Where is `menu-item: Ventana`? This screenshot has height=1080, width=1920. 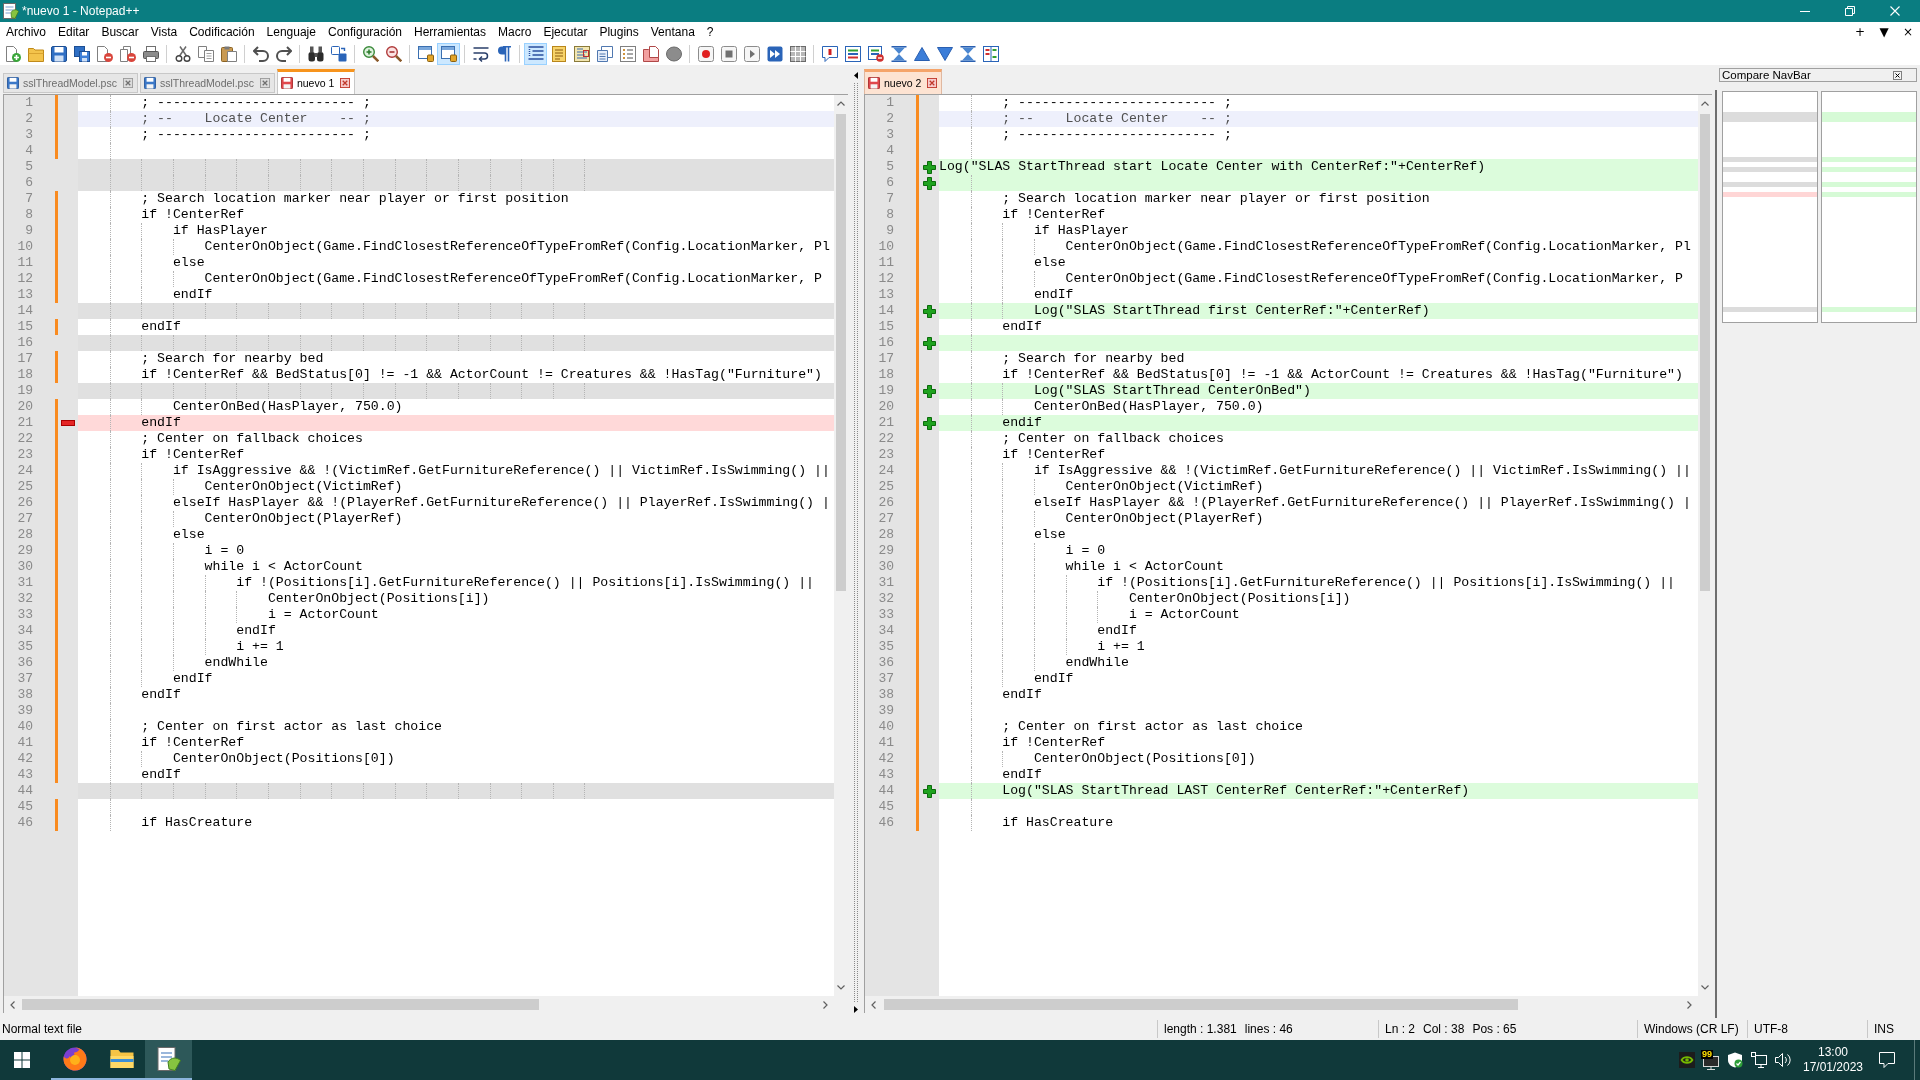
menu-item: Ventana is located at coordinates (672, 32).